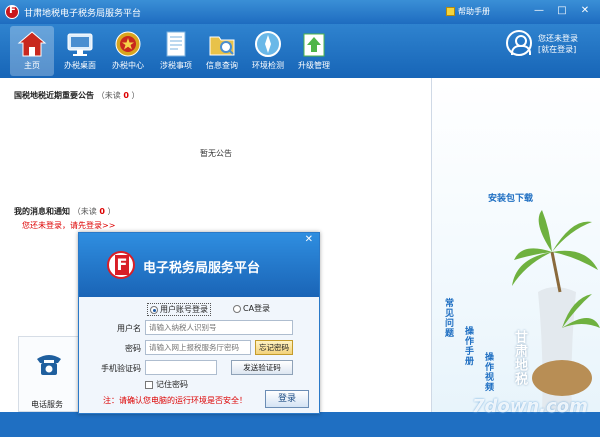 This screenshot has width=600, height=437. I want to click on login-link: [就在登录], so click(557, 49).